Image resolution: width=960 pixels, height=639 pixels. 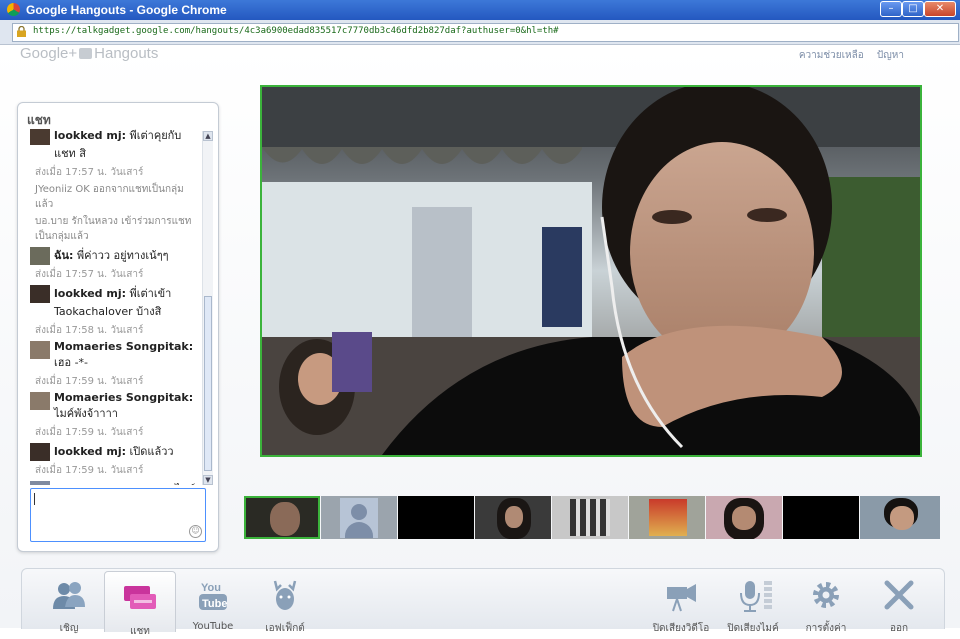 What do you see at coordinates (64, 255) in the screenshot?
I see `message-sender: ฉัน:` at bounding box center [64, 255].